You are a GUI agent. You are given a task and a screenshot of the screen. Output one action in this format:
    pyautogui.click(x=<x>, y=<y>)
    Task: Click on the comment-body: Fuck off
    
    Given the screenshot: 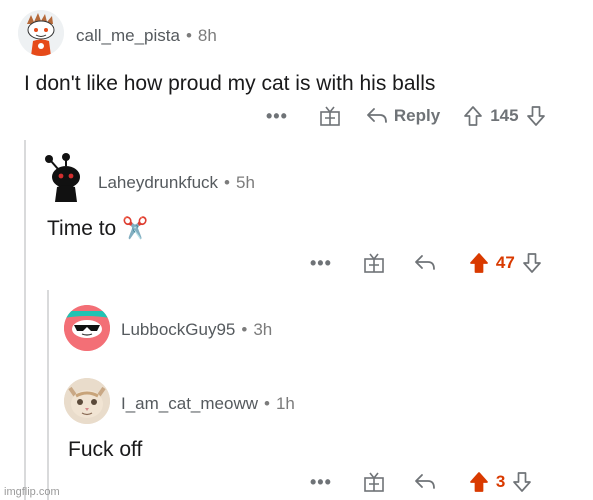 What is the action you would take?
    pyautogui.click(x=105, y=449)
    